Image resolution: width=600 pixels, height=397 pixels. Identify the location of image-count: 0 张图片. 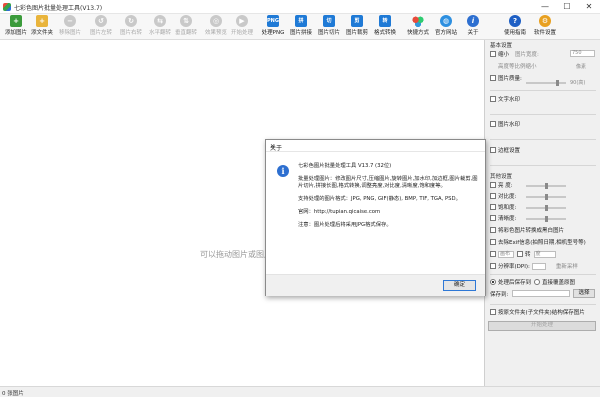
(13, 394).